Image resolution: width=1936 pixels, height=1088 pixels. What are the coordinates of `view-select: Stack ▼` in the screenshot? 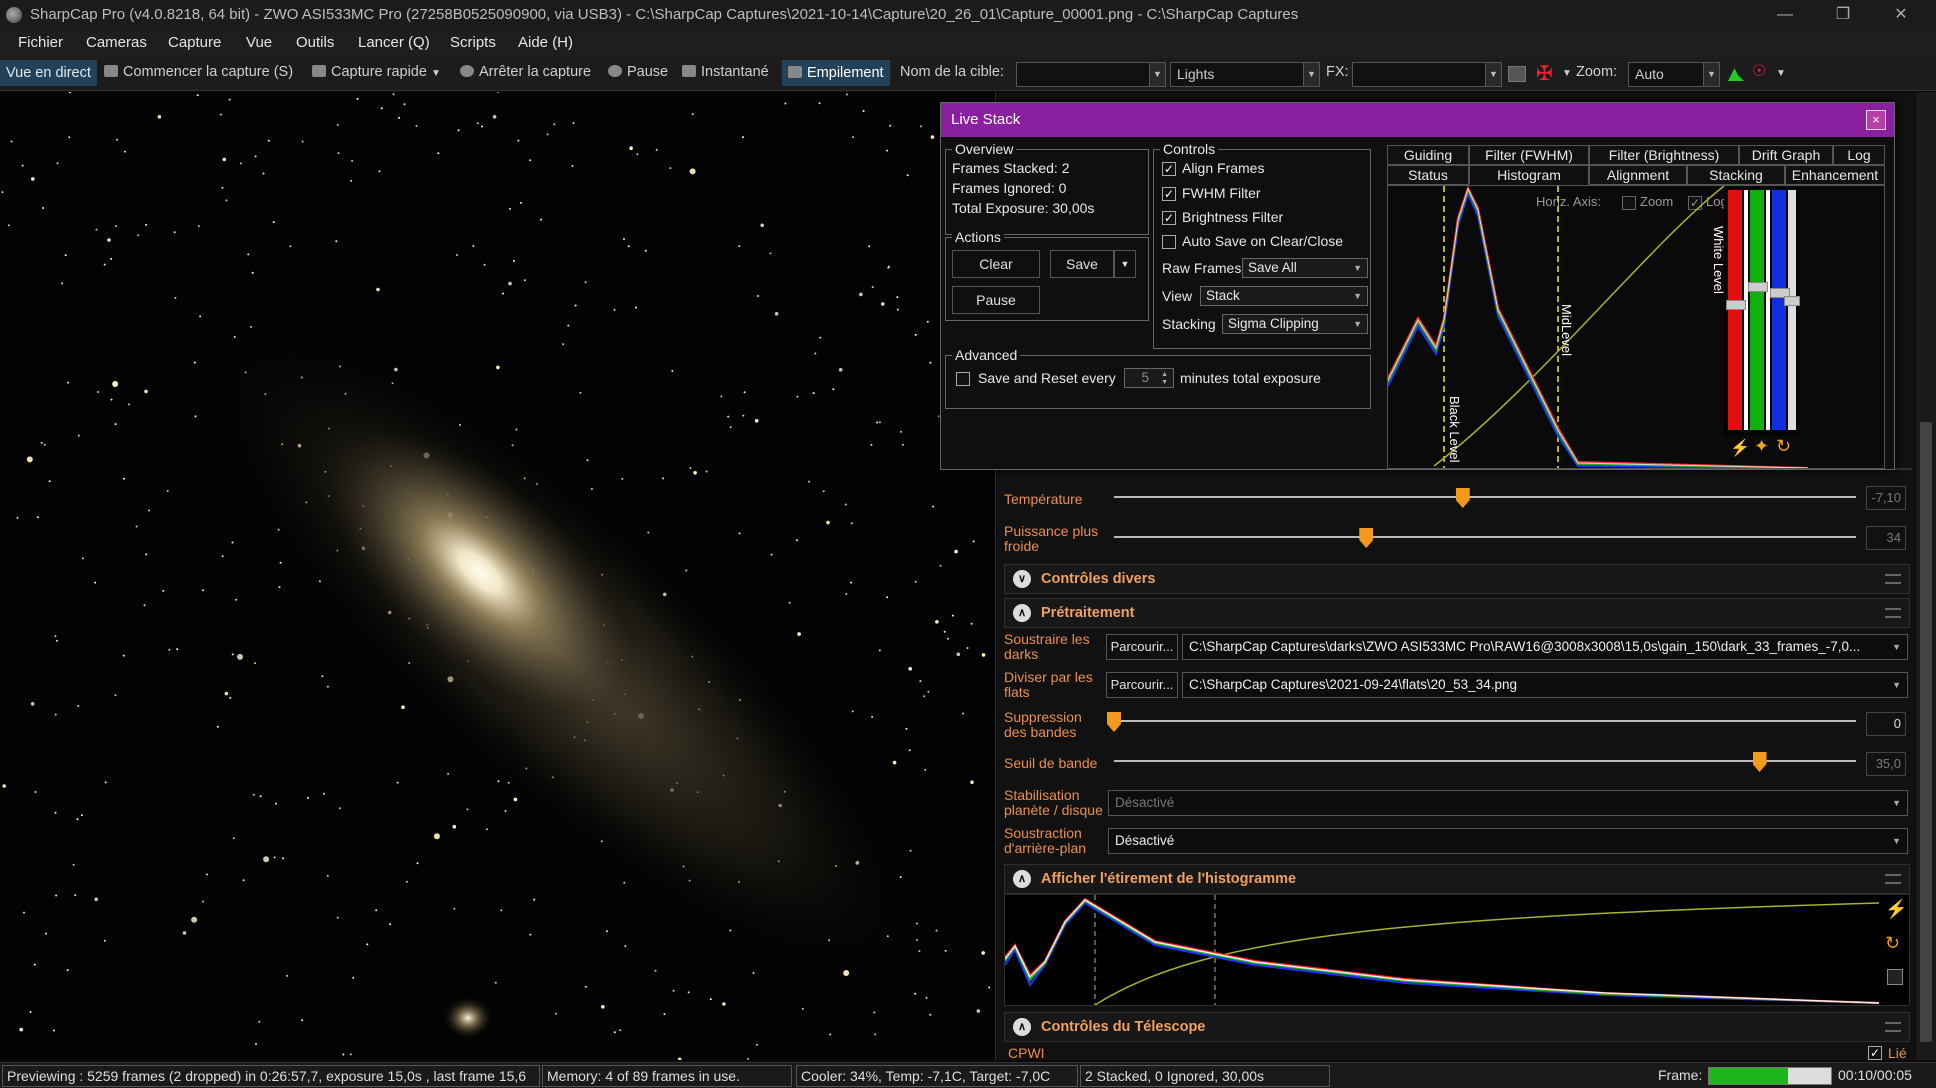 It's located at (1284, 296).